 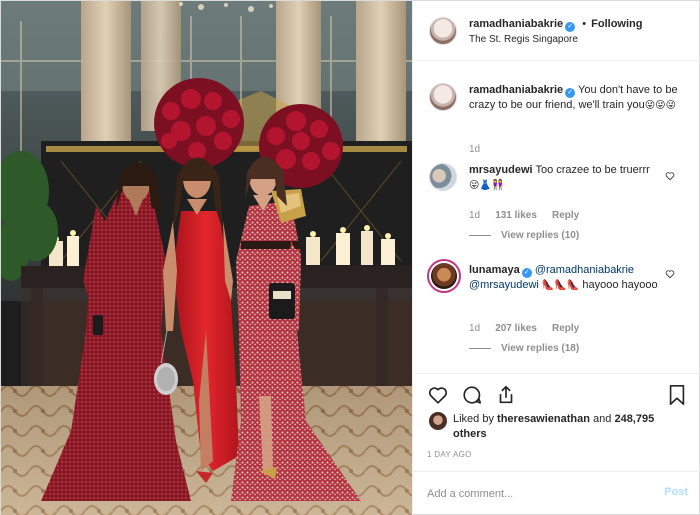 What do you see at coordinates (472, 395) in the screenshot?
I see `comment-icon` at bounding box center [472, 395].